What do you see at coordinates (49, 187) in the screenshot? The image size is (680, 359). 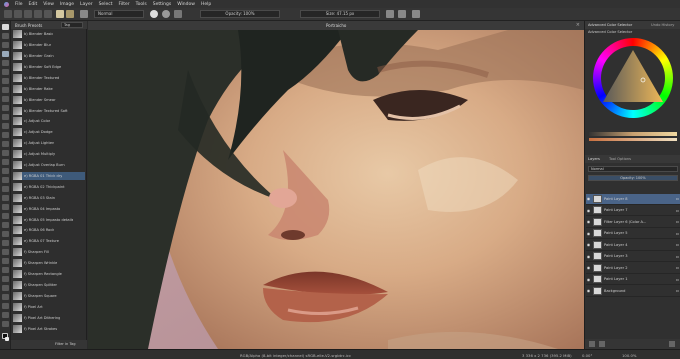 I see `brush-preset-item: e) RGBA 02 Thickpaint` at bounding box center [49, 187].